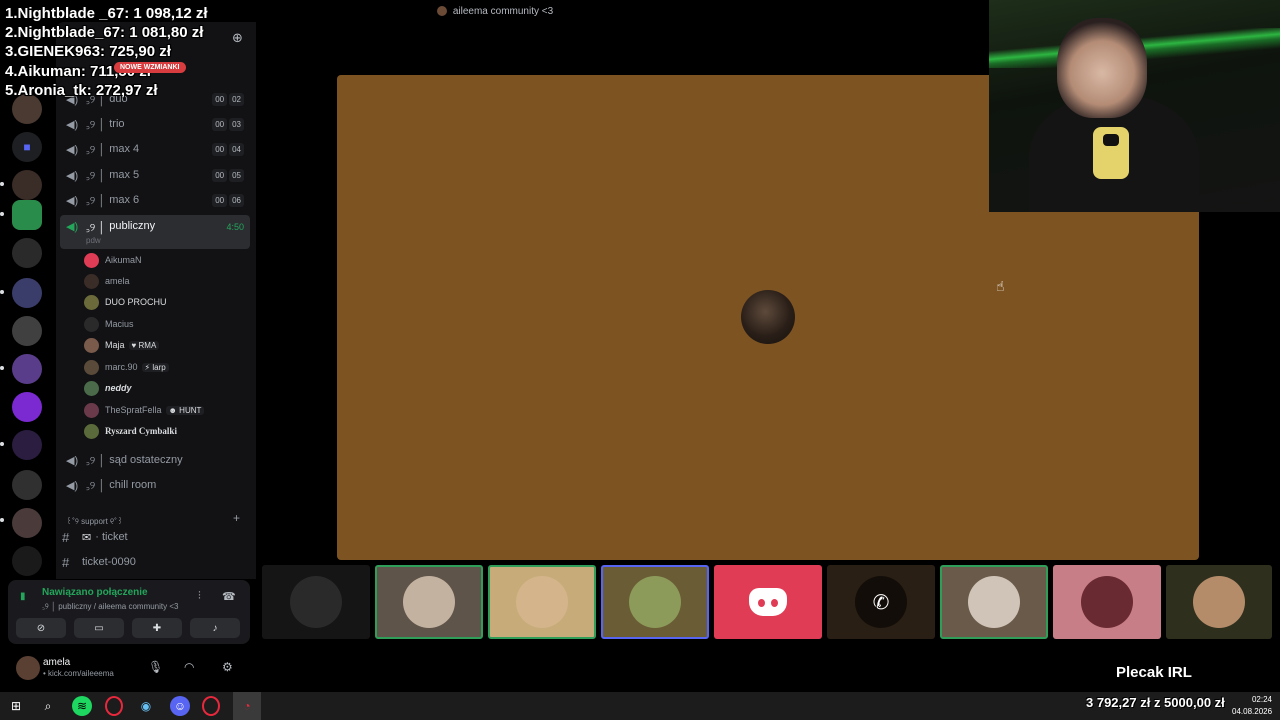 The width and height of the screenshot is (1280, 720). I want to click on add-friend-icon: ⊕, so click(237, 38).